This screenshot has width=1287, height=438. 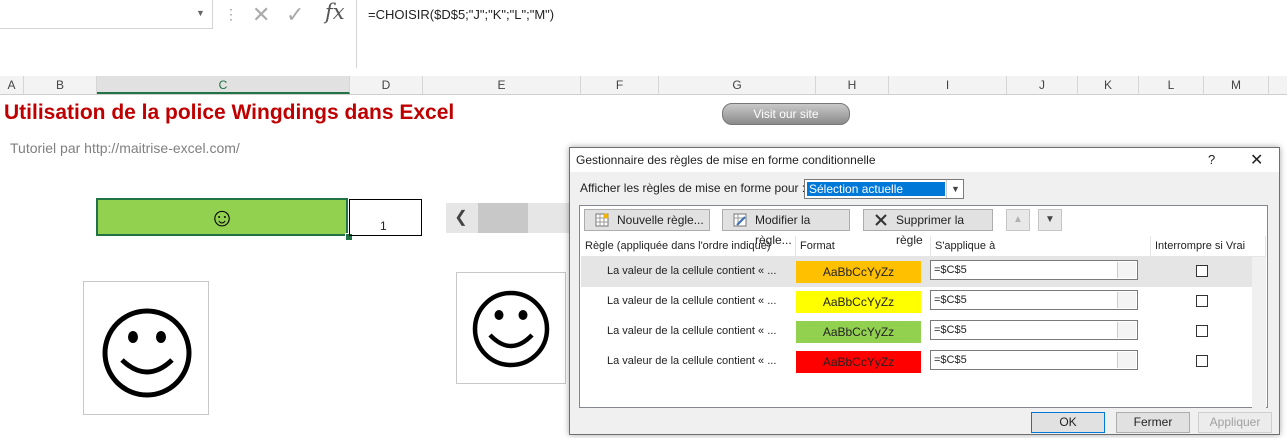 What do you see at coordinates (1236, 85) in the screenshot?
I see `column-header-m: M` at bounding box center [1236, 85].